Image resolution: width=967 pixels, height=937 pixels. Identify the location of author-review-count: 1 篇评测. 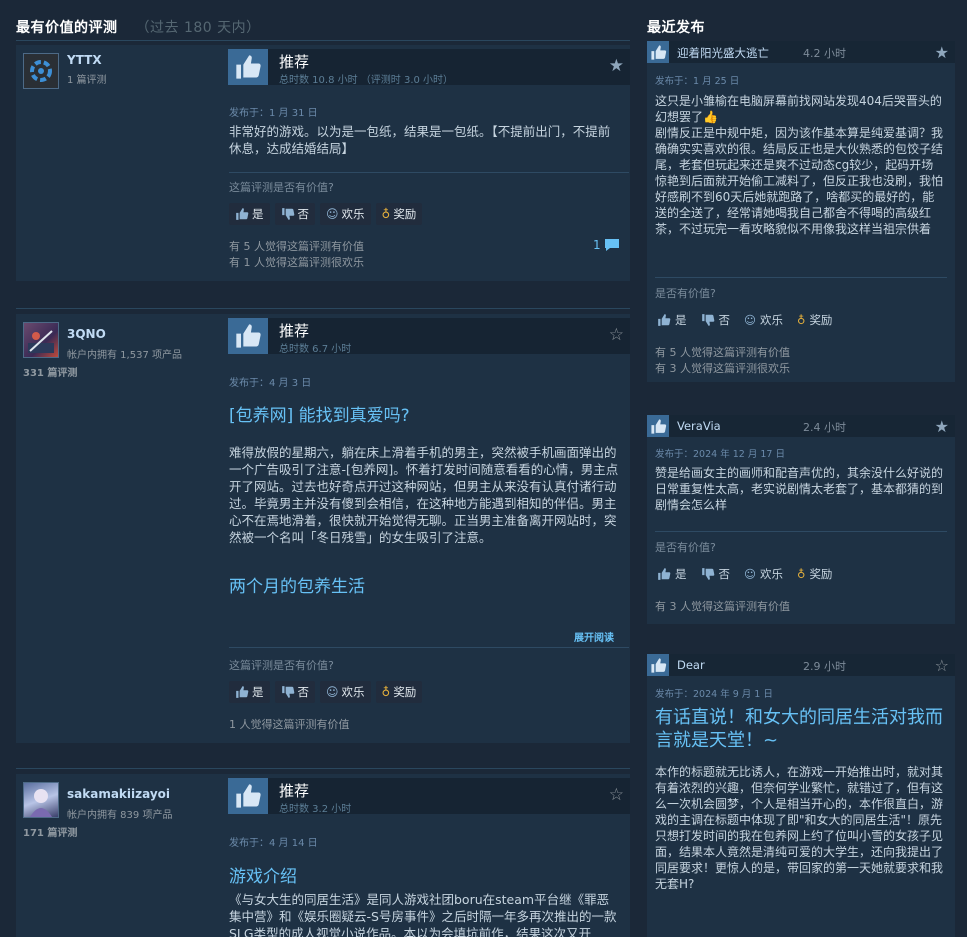
(87, 78).